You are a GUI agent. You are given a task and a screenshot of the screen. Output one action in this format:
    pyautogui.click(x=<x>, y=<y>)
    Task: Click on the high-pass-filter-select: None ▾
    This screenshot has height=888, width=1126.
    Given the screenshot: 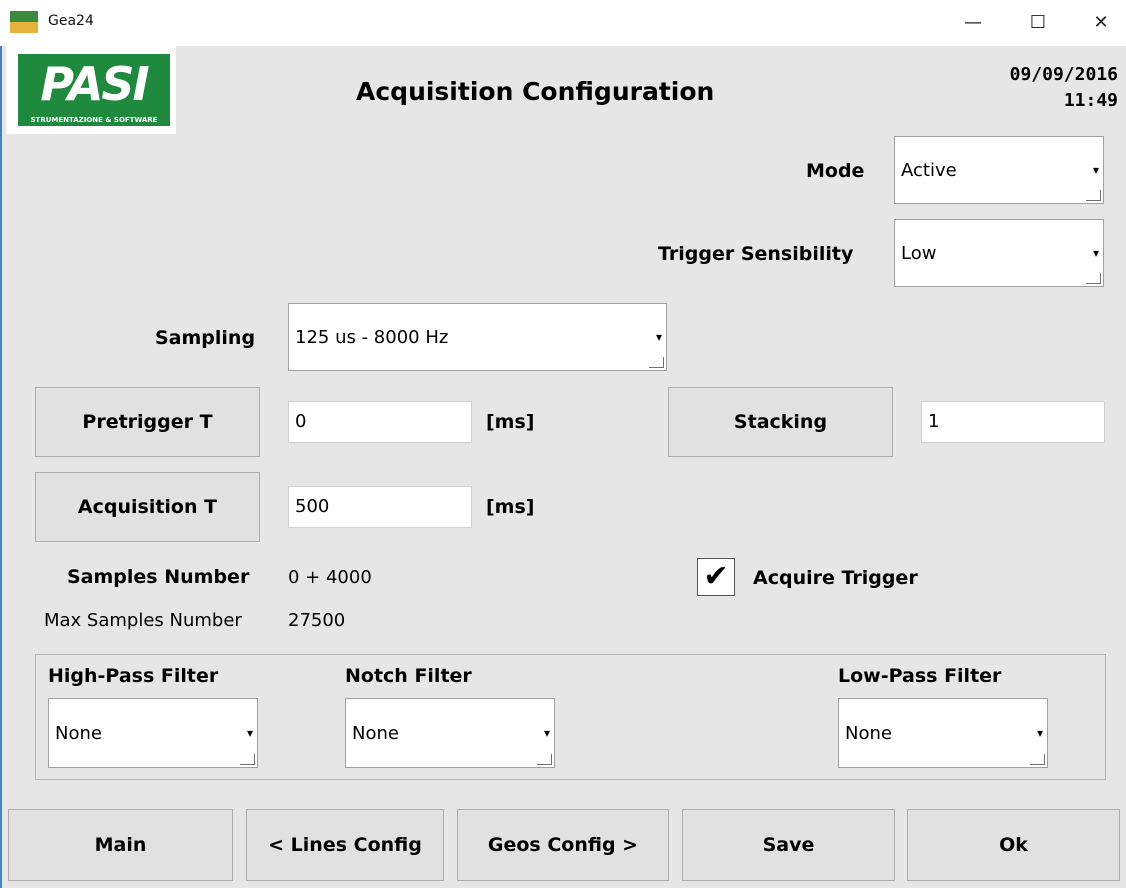 What is the action you would take?
    pyautogui.click(x=153, y=733)
    